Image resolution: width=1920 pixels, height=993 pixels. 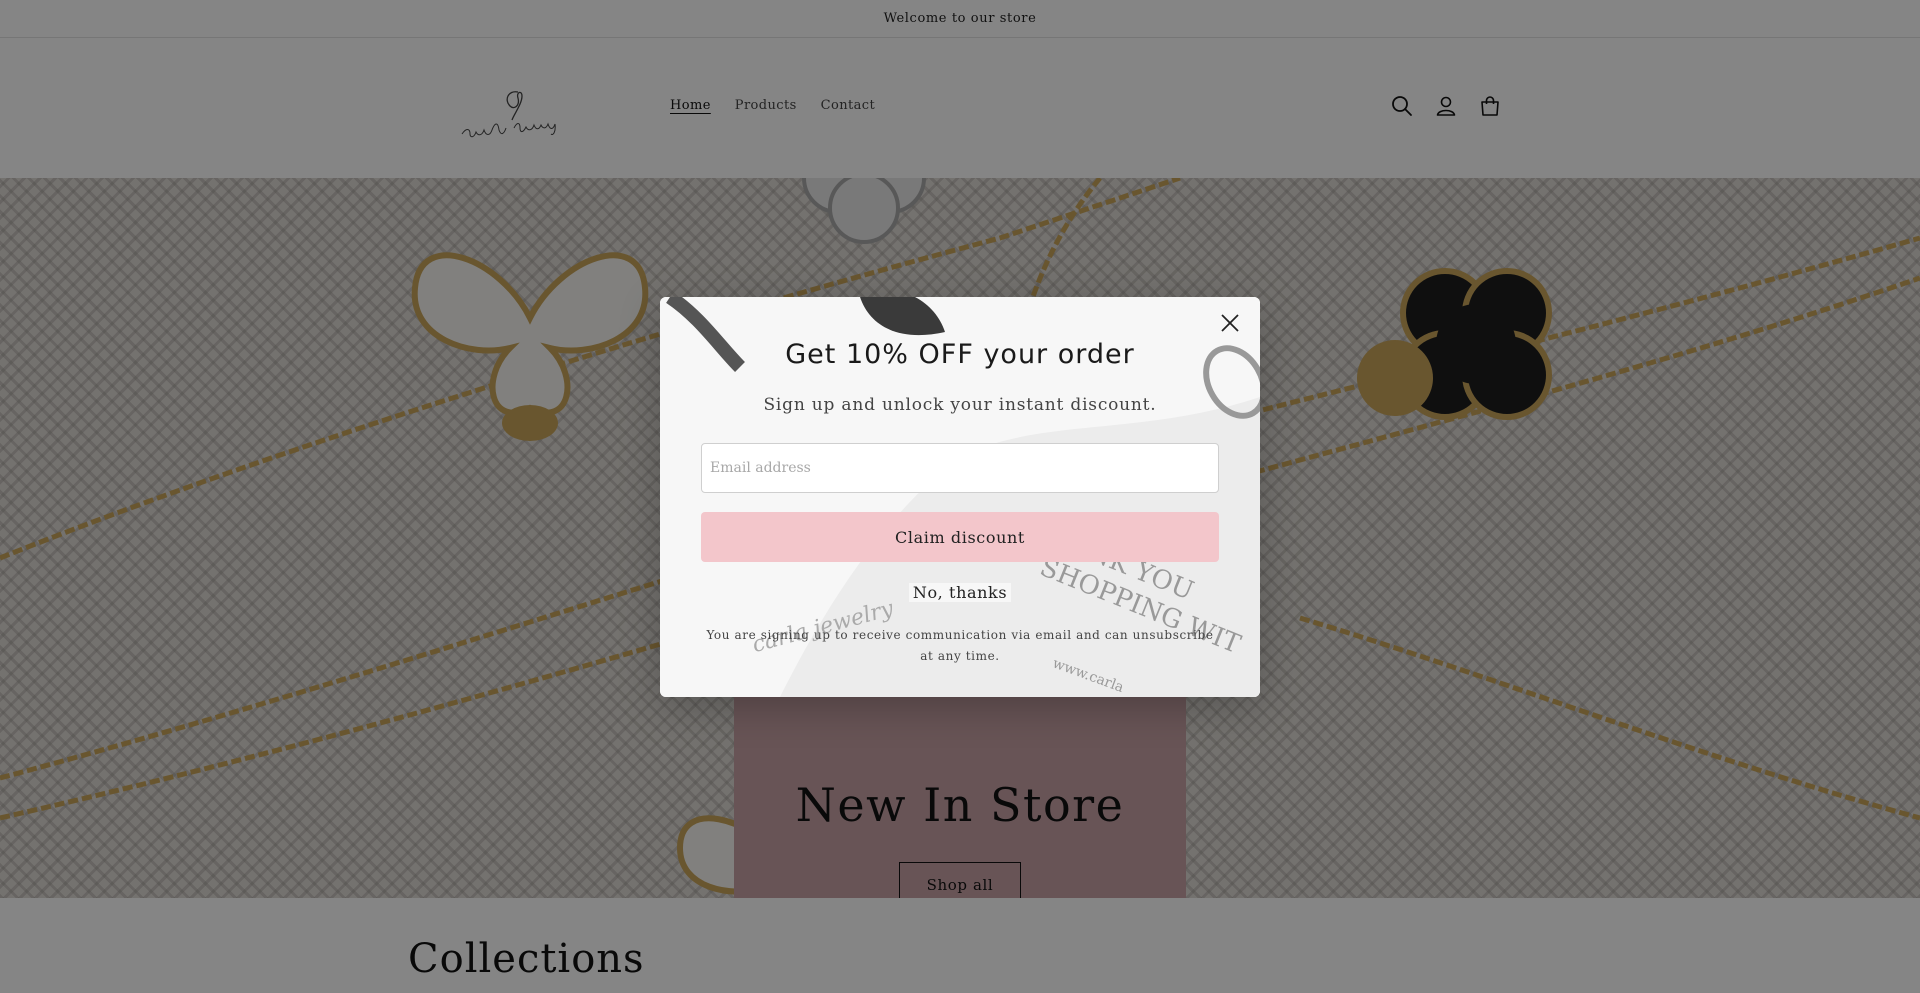 I want to click on email-field, so click(x=960, y=468).